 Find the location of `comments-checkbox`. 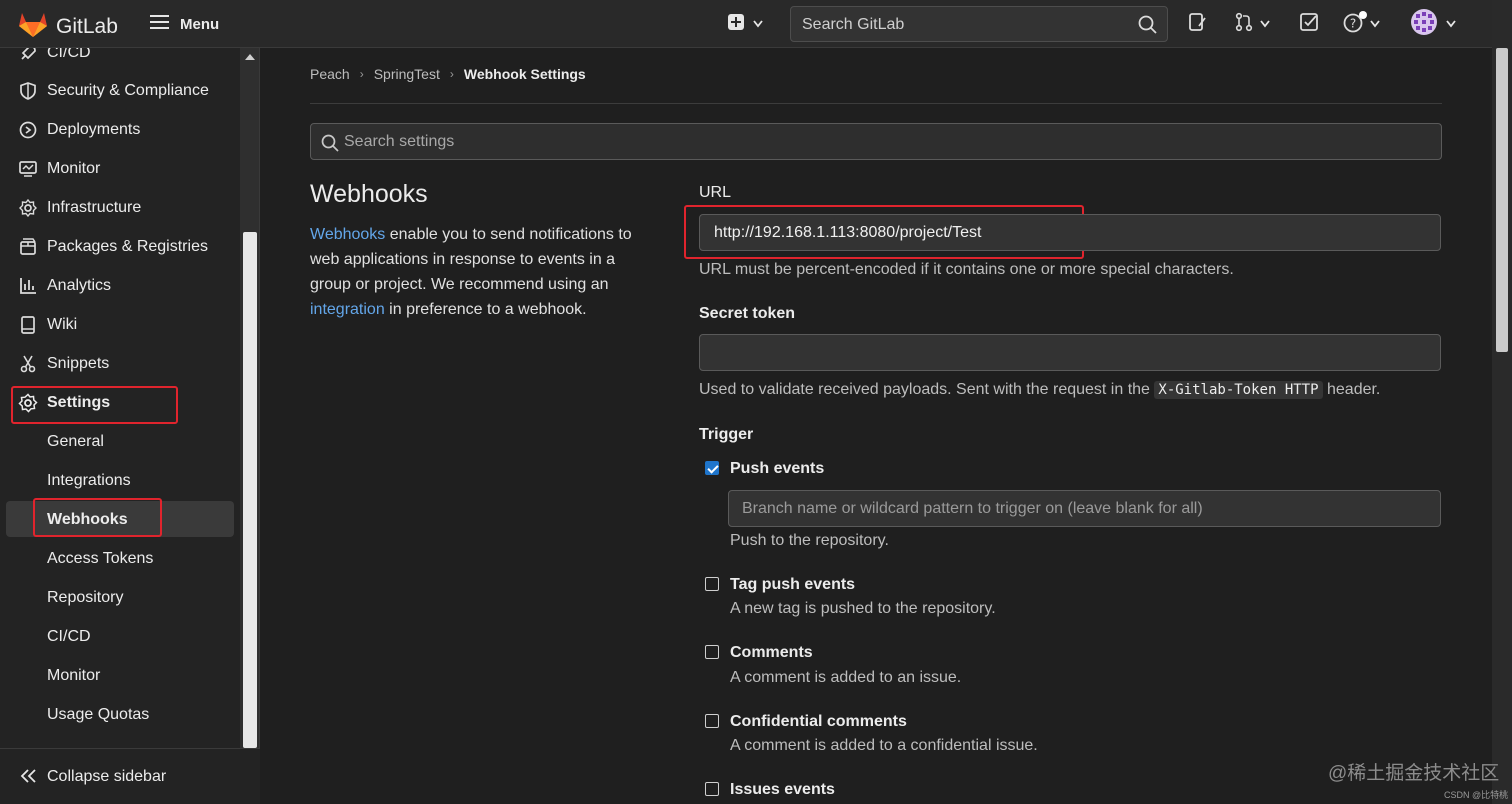

comments-checkbox is located at coordinates (712, 652).